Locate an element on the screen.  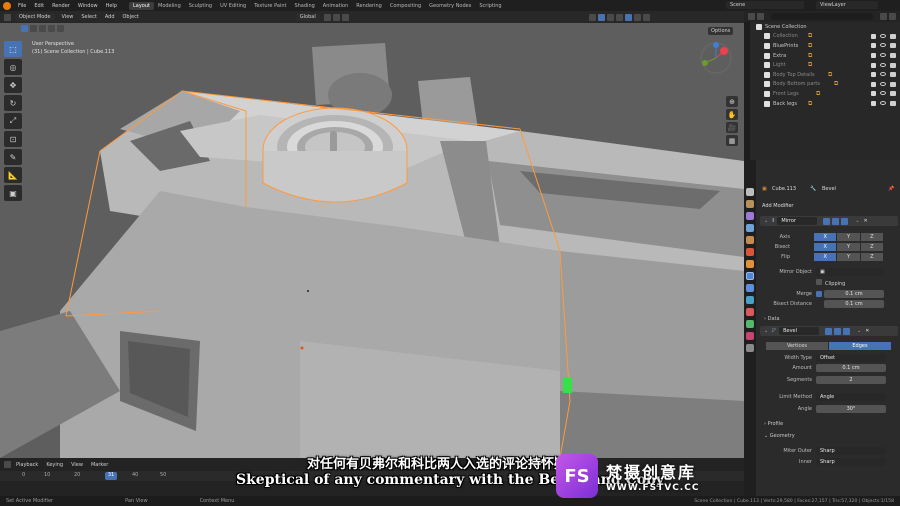
zoom-icon: ⊕ is located at coordinates (732, 101).